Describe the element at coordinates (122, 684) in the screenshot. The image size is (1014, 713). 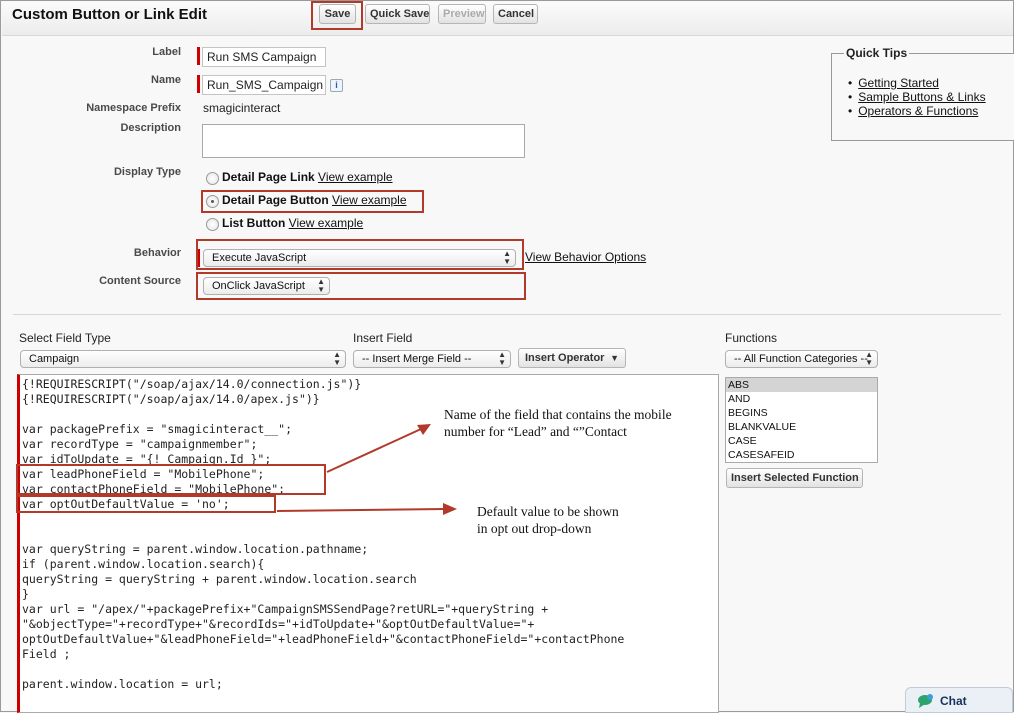
I see `code-line: parent.window.location = url;` at that location.